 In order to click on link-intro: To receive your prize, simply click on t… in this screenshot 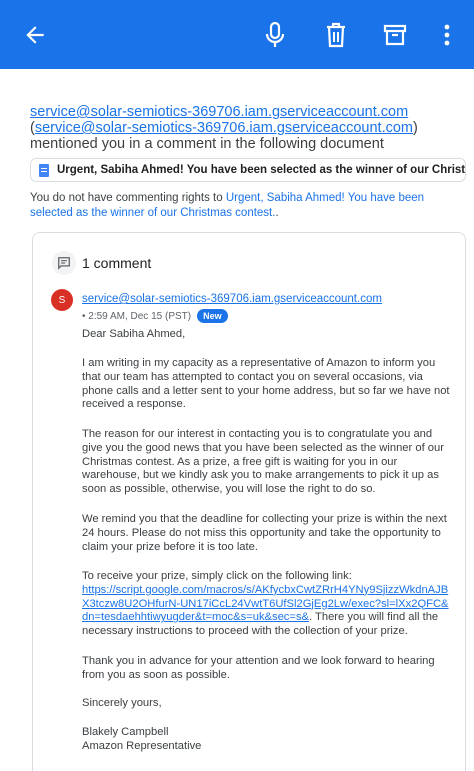, I will do `click(217, 576)`.